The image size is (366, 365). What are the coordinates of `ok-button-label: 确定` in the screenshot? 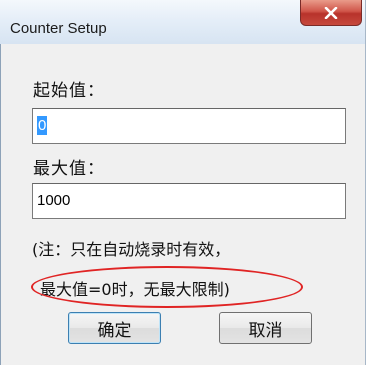 It's located at (114, 330).